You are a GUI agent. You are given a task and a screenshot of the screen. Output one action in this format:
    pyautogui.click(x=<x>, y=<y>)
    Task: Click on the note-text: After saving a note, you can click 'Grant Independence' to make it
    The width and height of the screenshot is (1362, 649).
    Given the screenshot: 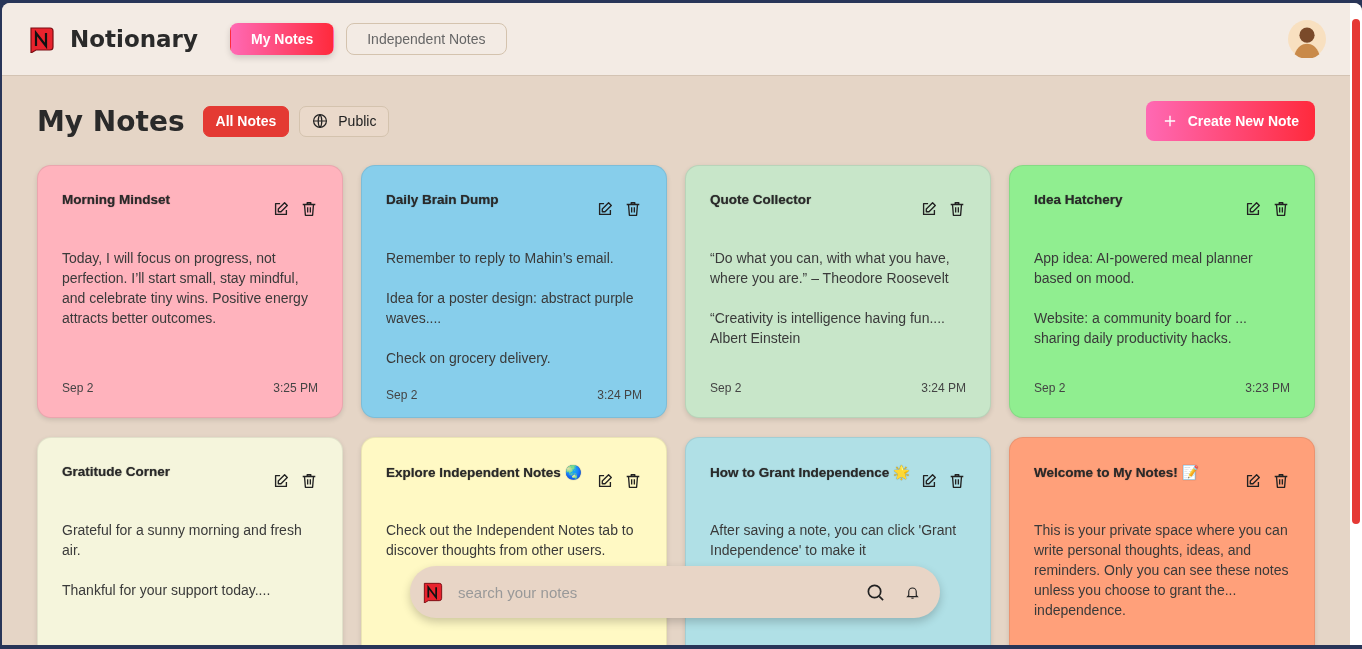 What is the action you would take?
    pyautogui.click(x=834, y=540)
    